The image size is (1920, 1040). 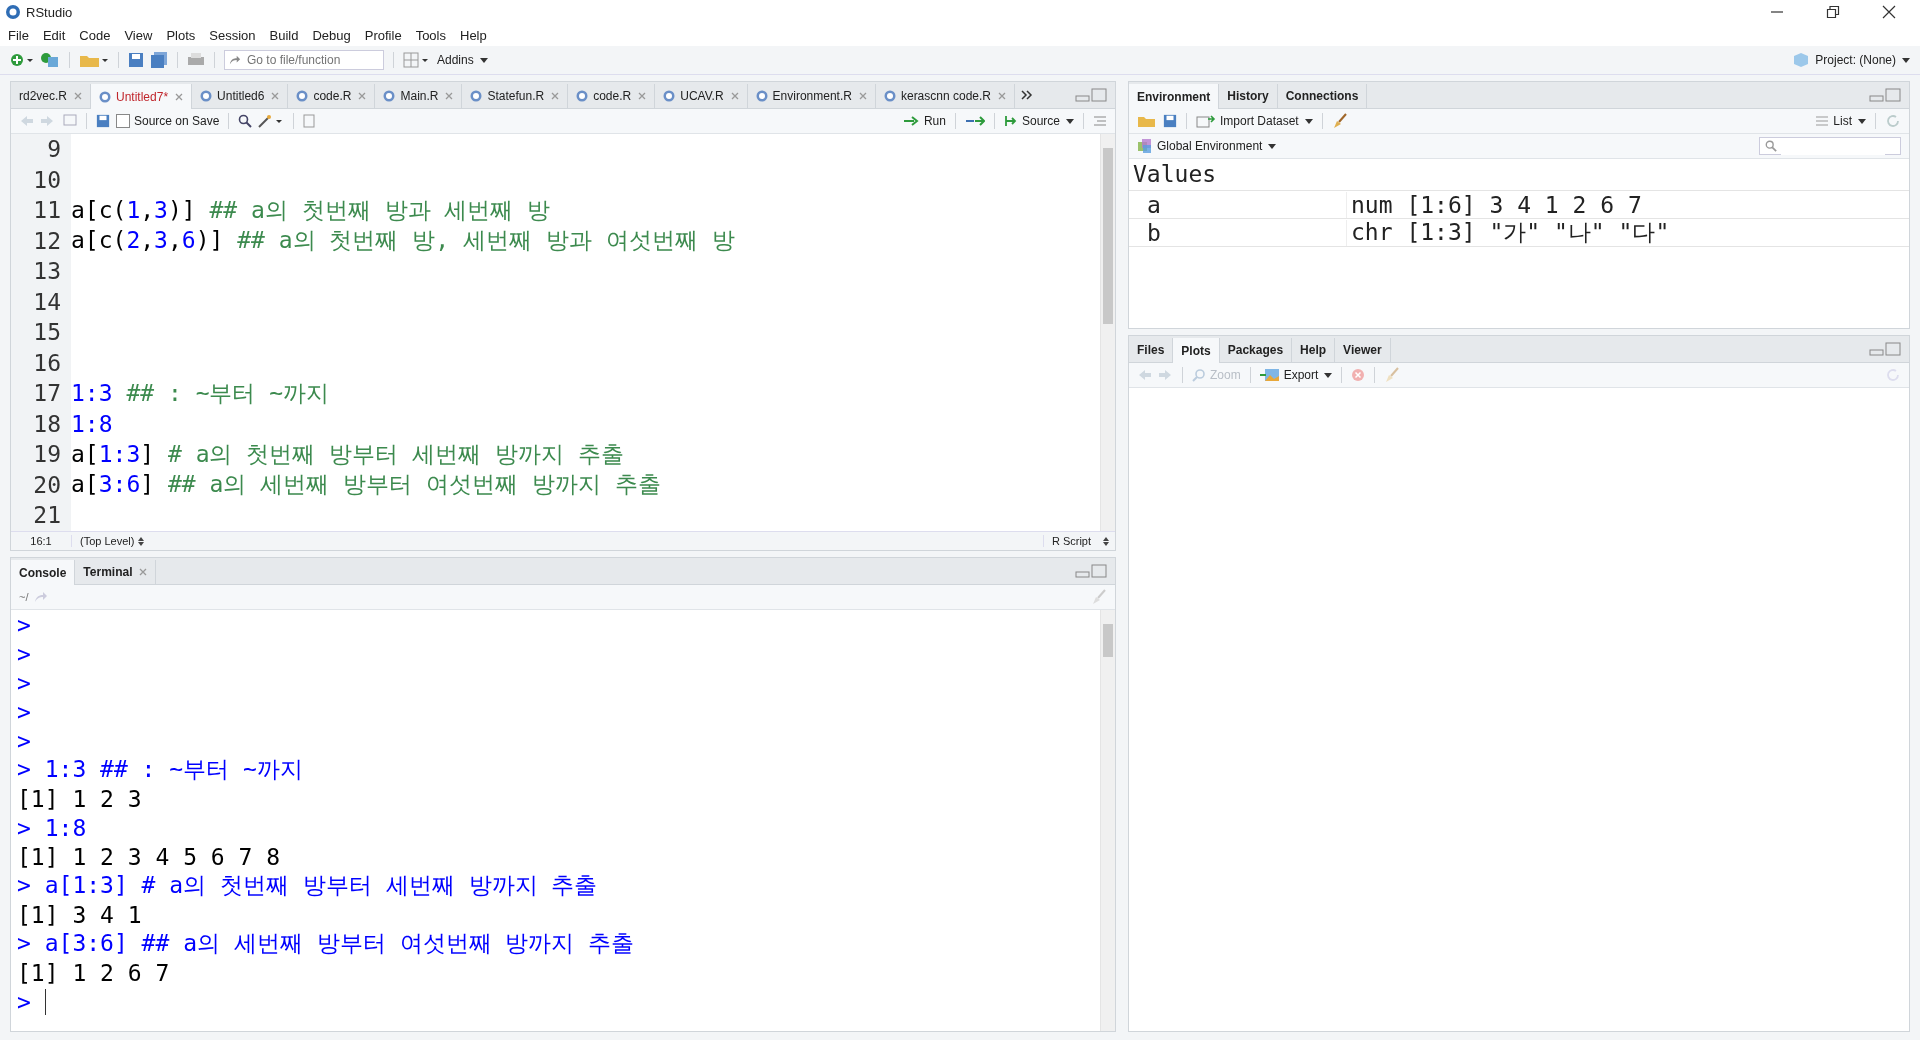 I want to click on file-type-menu: R Script, so click(x=1070, y=541).